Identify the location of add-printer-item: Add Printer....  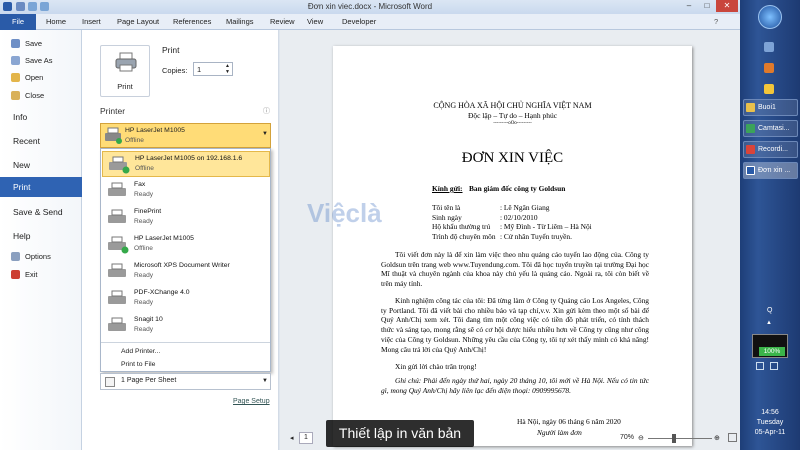
(140, 351).